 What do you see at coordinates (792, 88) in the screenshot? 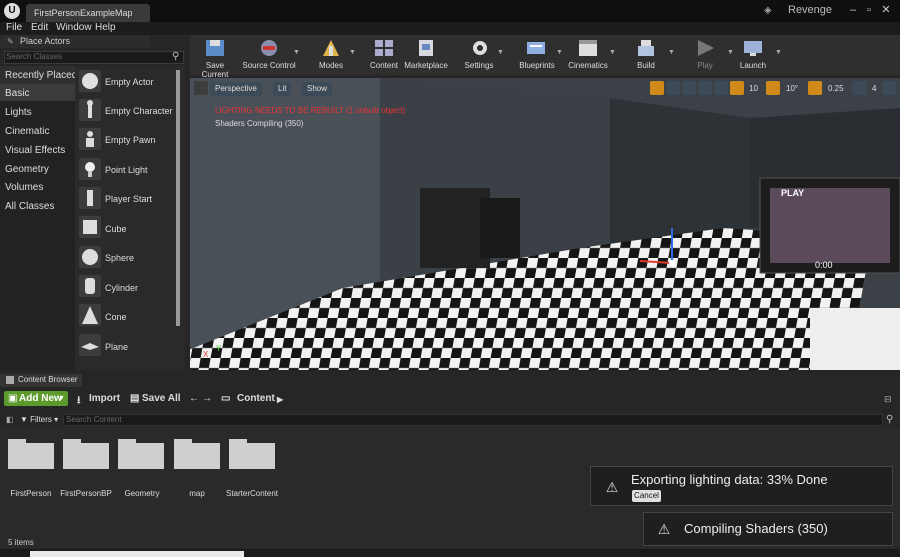
I see `rotation-snap-value: 10°` at bounding box center [792, 88].